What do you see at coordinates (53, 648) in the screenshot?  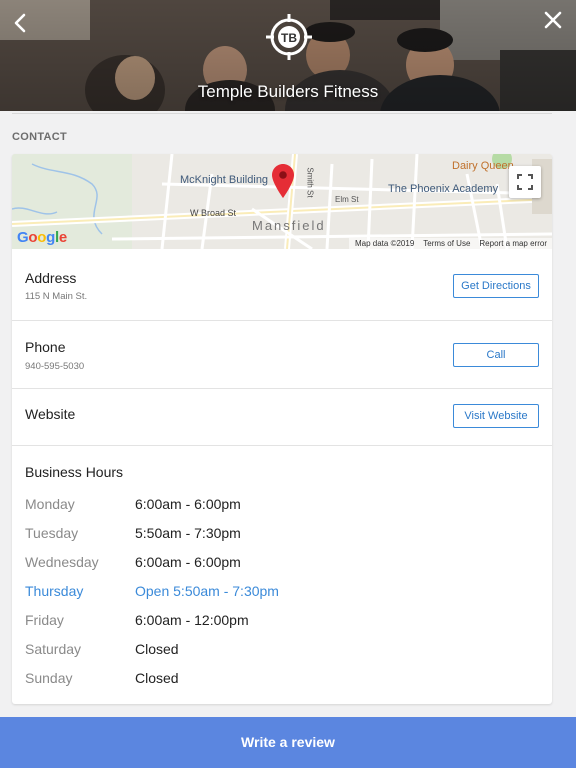 I see `hours-day: Saturday` at bounding box center [53, 648].